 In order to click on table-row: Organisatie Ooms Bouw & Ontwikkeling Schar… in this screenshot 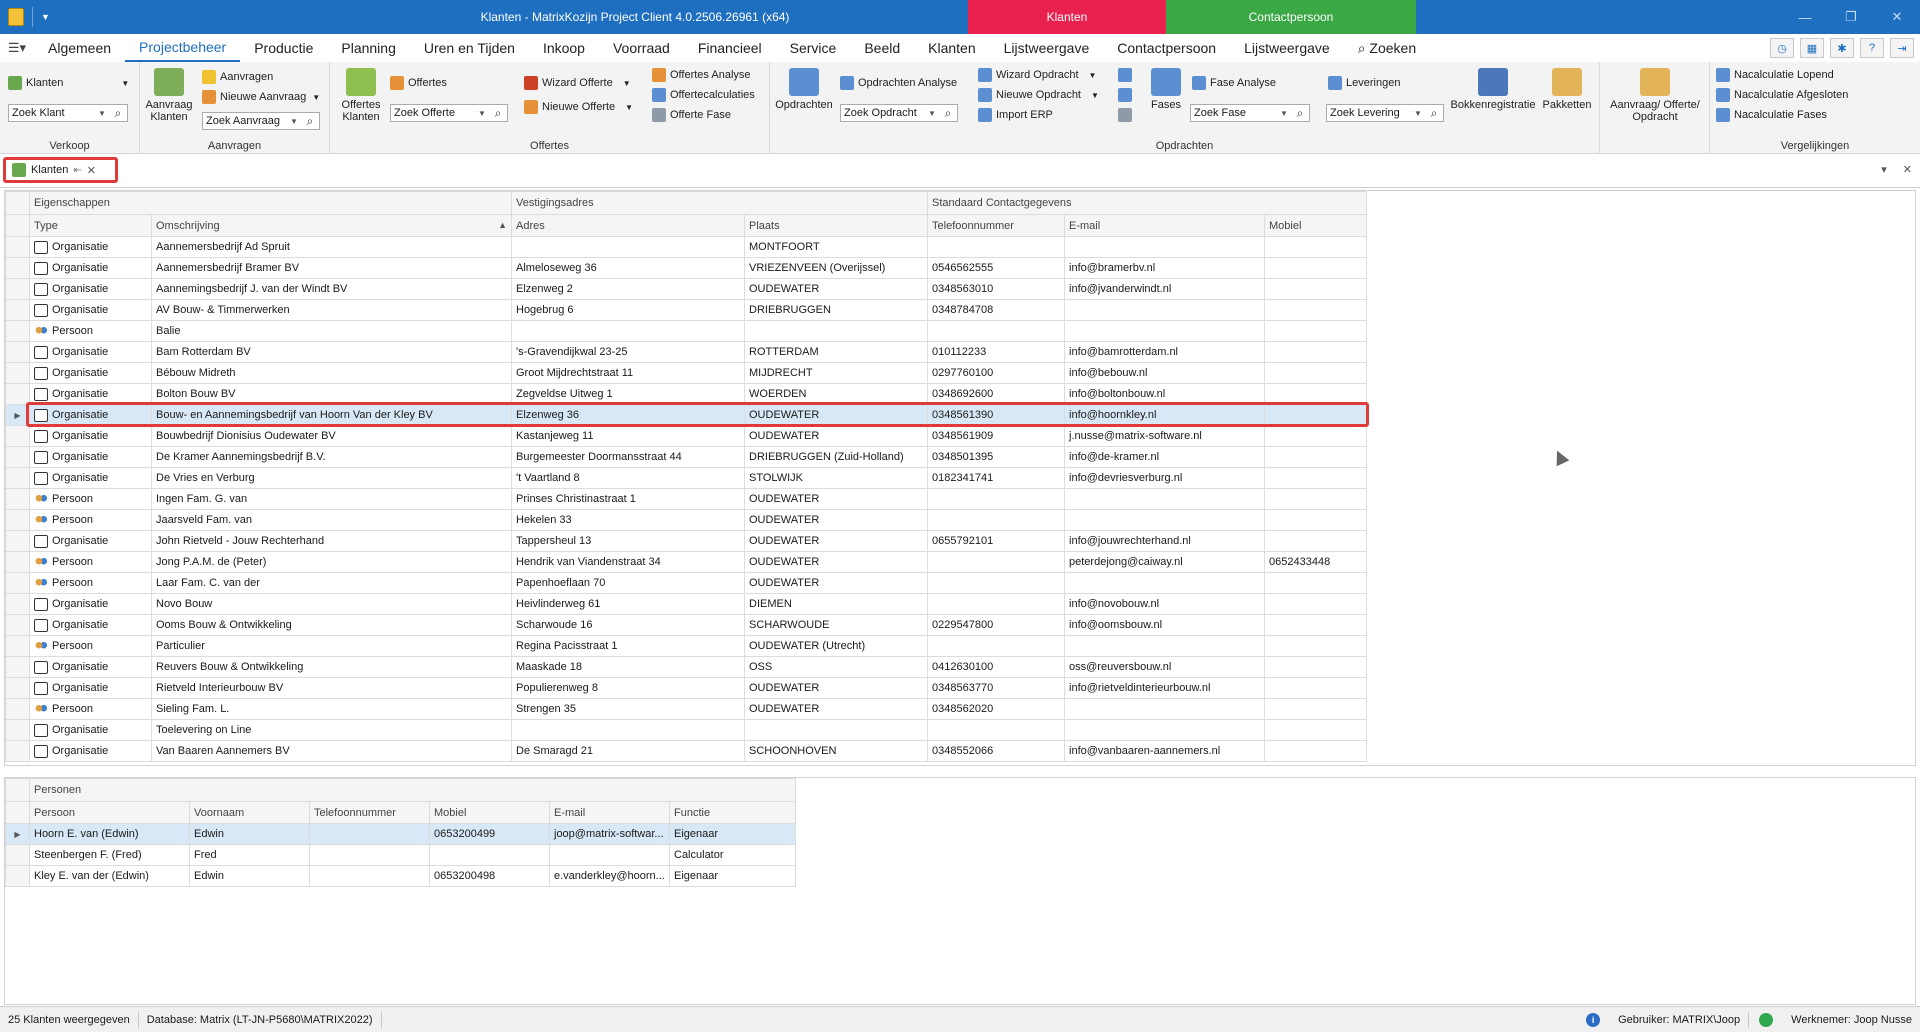, I will do `click(686, 625)`.